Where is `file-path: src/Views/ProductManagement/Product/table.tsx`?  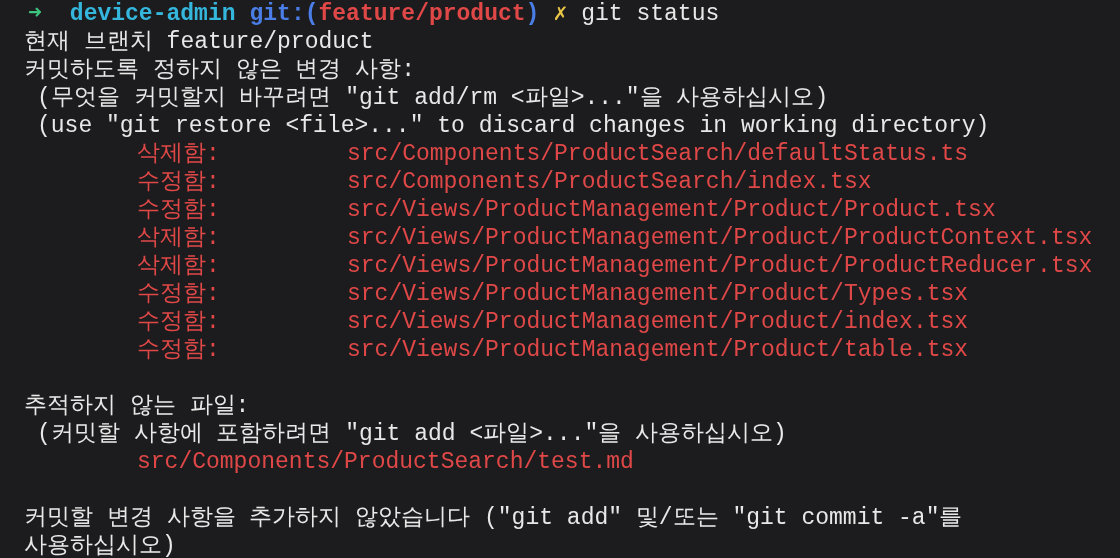
file-path: src/Views/ProductManagement/Product/table.tsx is located at coordinates (658, 350).